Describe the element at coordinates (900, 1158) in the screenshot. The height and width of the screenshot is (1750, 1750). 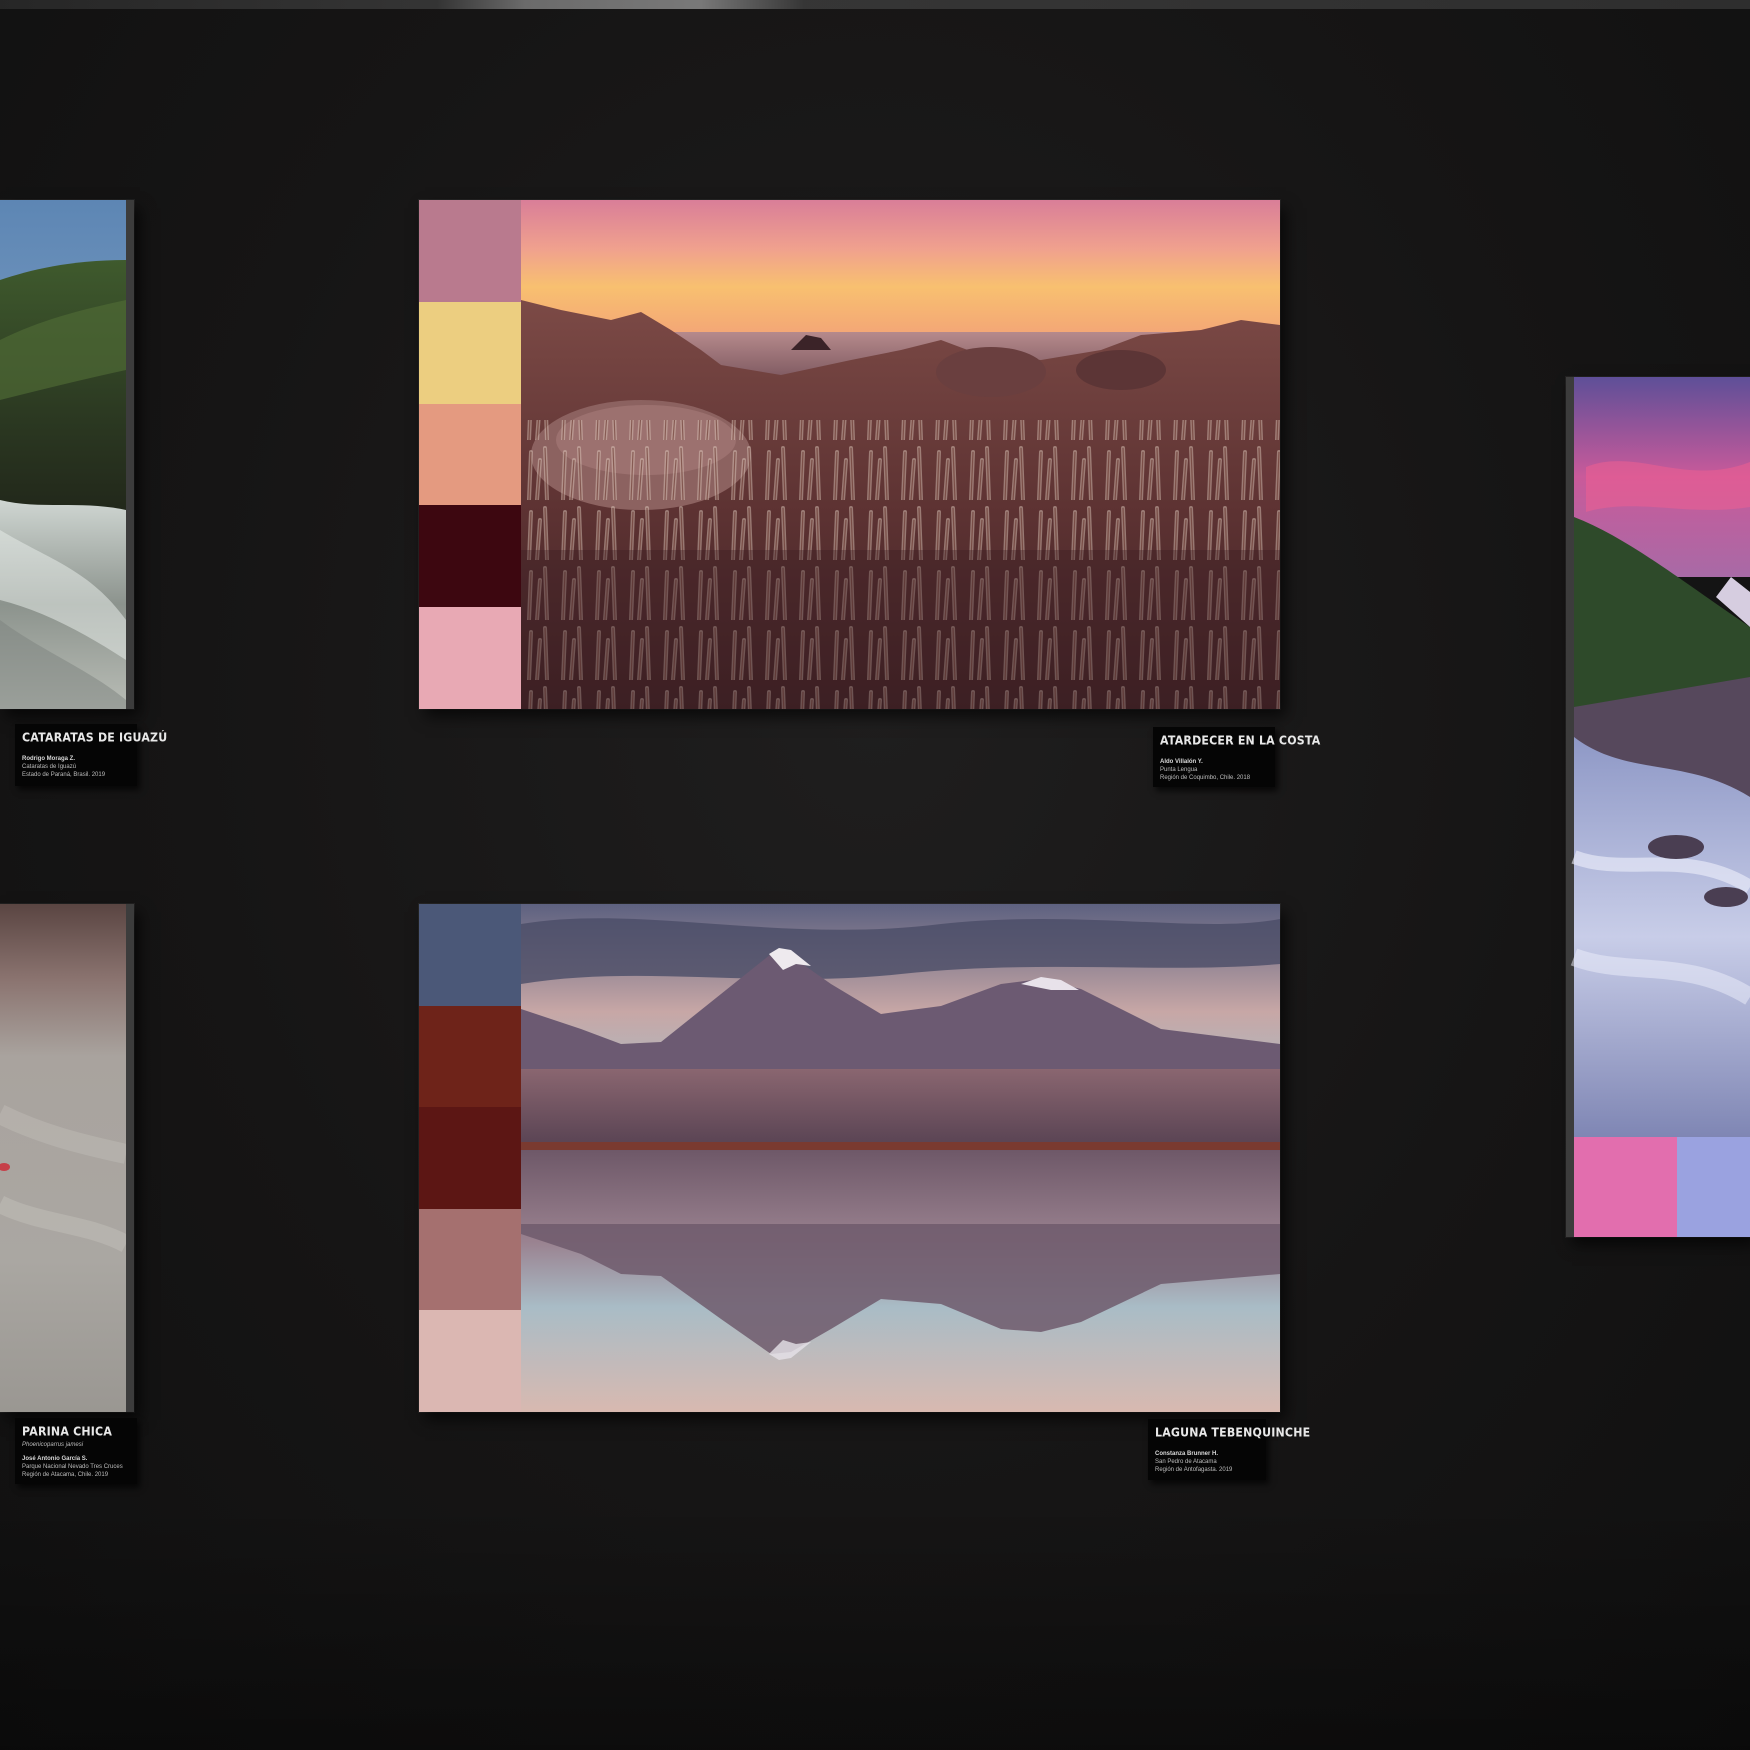
I see `volcano-lagoon-photo` at that location.